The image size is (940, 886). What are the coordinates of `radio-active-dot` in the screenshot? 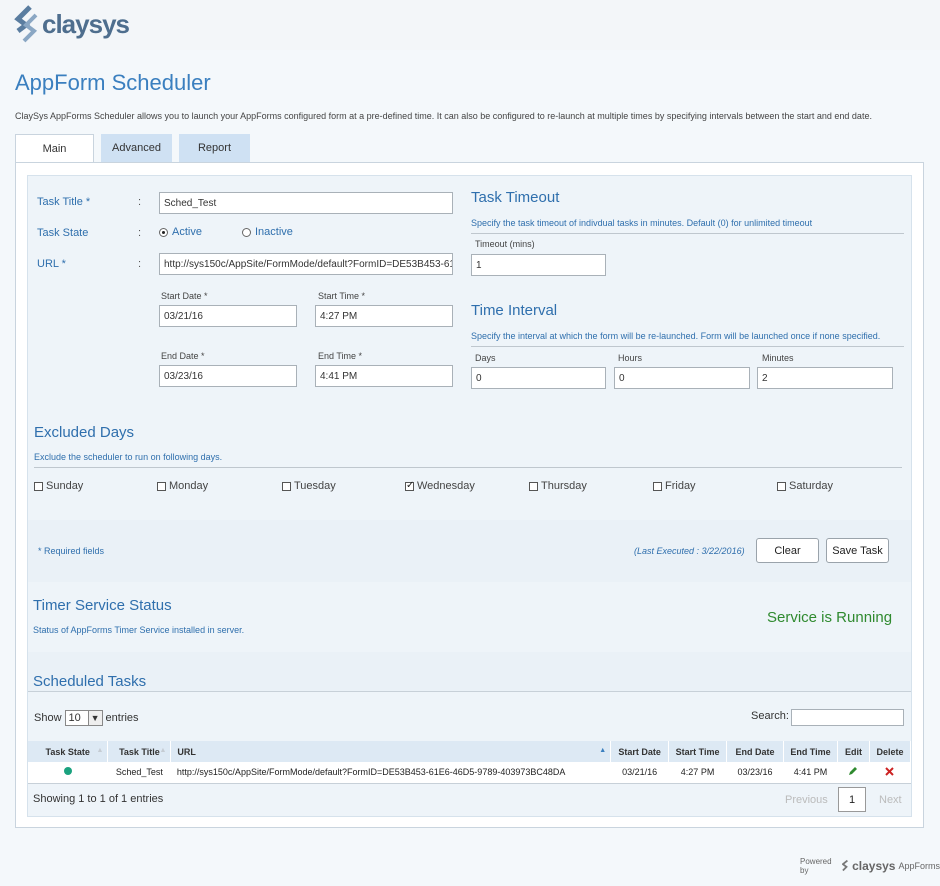 It's located at (163, 232).